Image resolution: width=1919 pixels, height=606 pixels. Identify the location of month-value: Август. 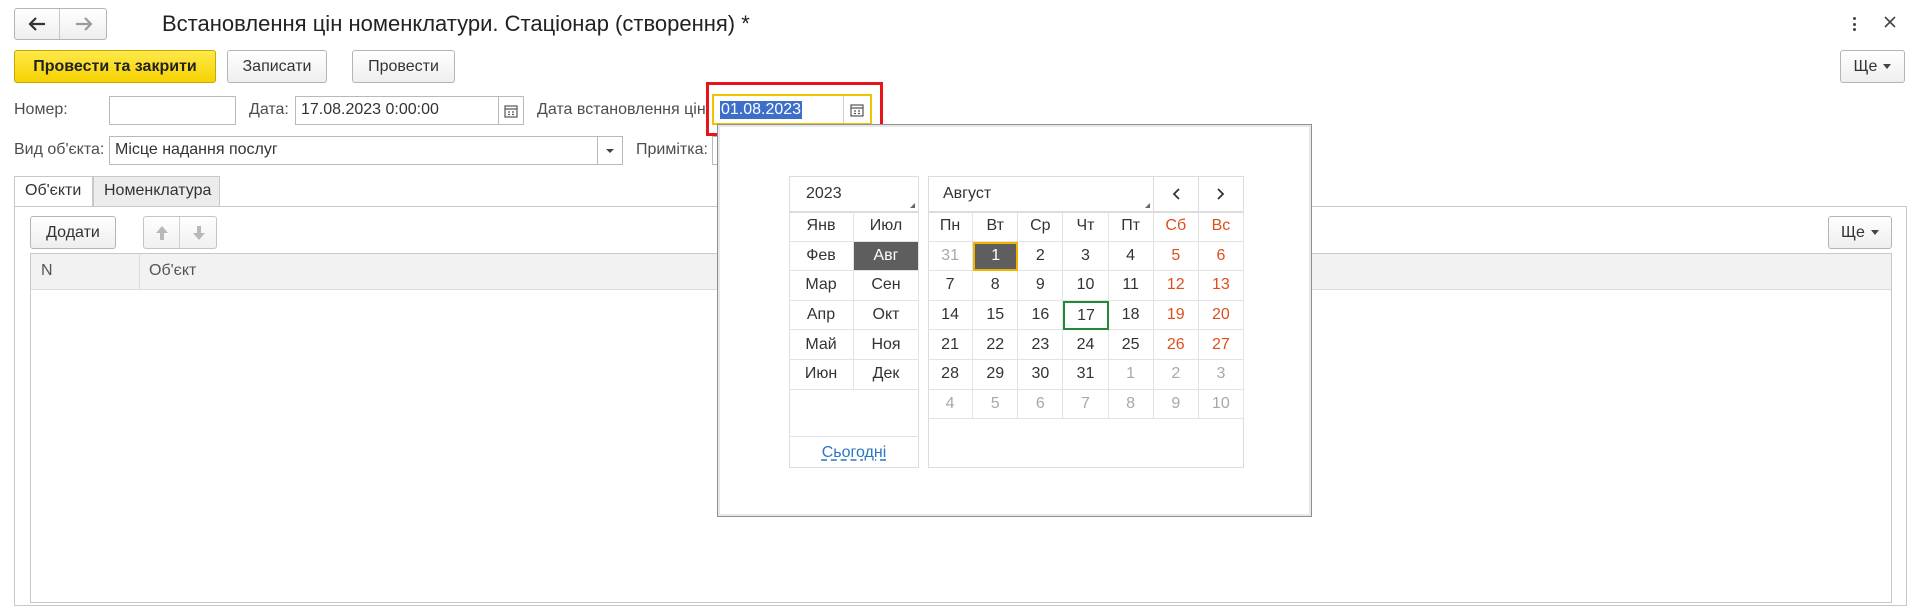
(967, 193).